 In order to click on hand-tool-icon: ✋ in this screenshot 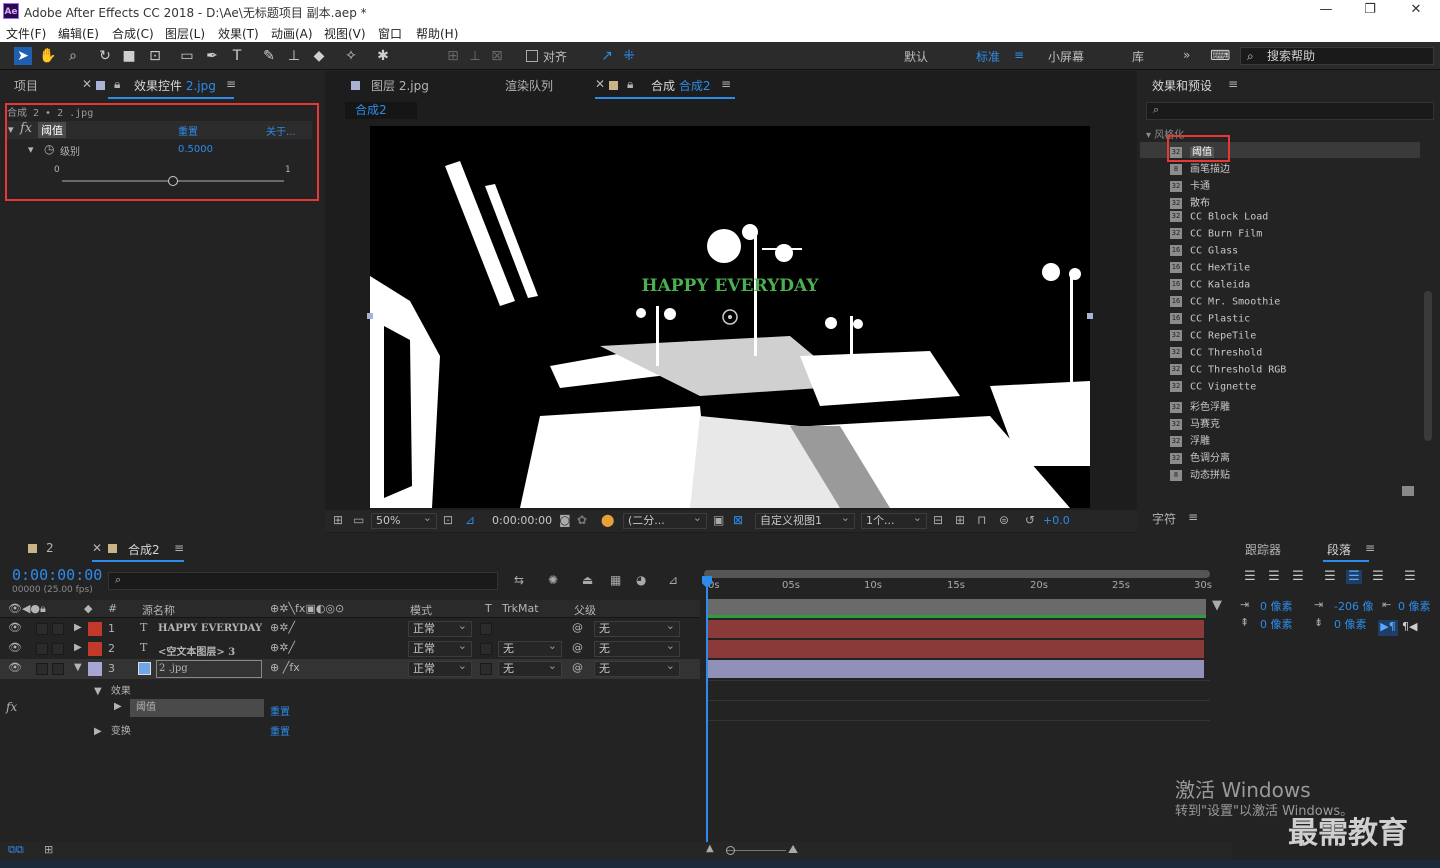, I will do `click(48, 56)`.